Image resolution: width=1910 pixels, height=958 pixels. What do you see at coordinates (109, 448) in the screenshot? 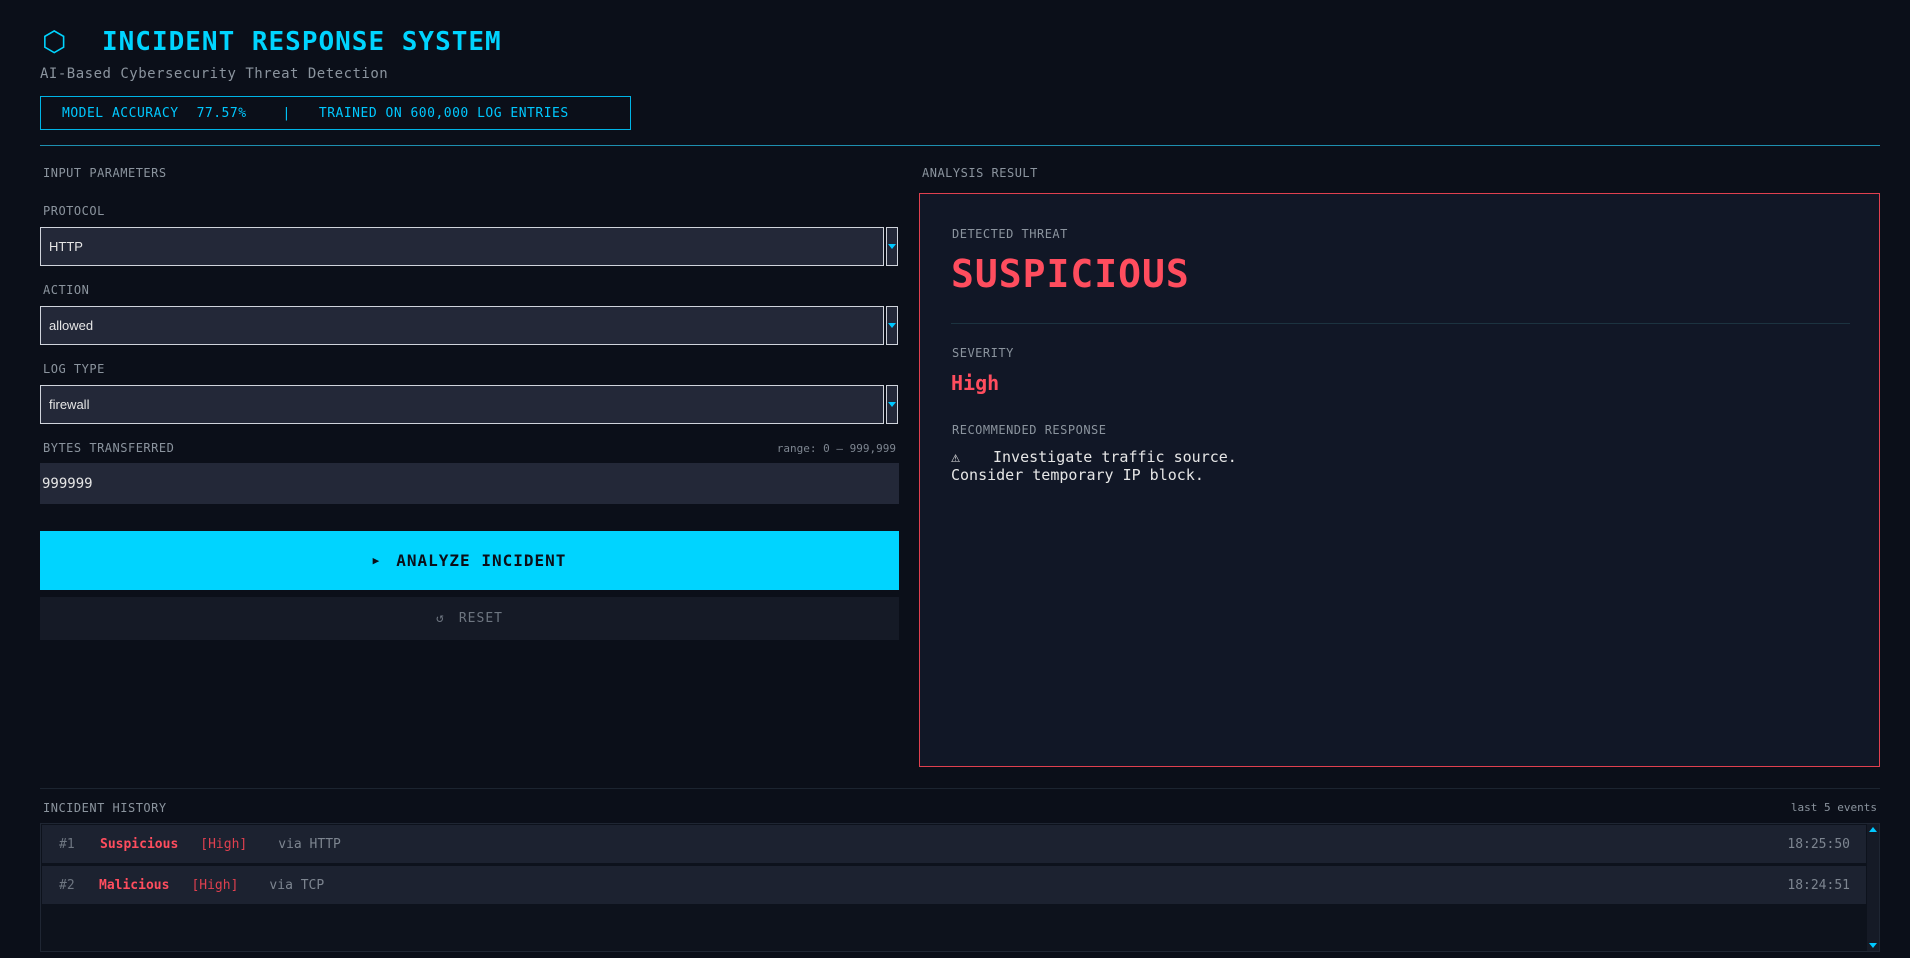
I see `bytes-label: BYTES TRANSFERRED` at bounding box center [109, 448].